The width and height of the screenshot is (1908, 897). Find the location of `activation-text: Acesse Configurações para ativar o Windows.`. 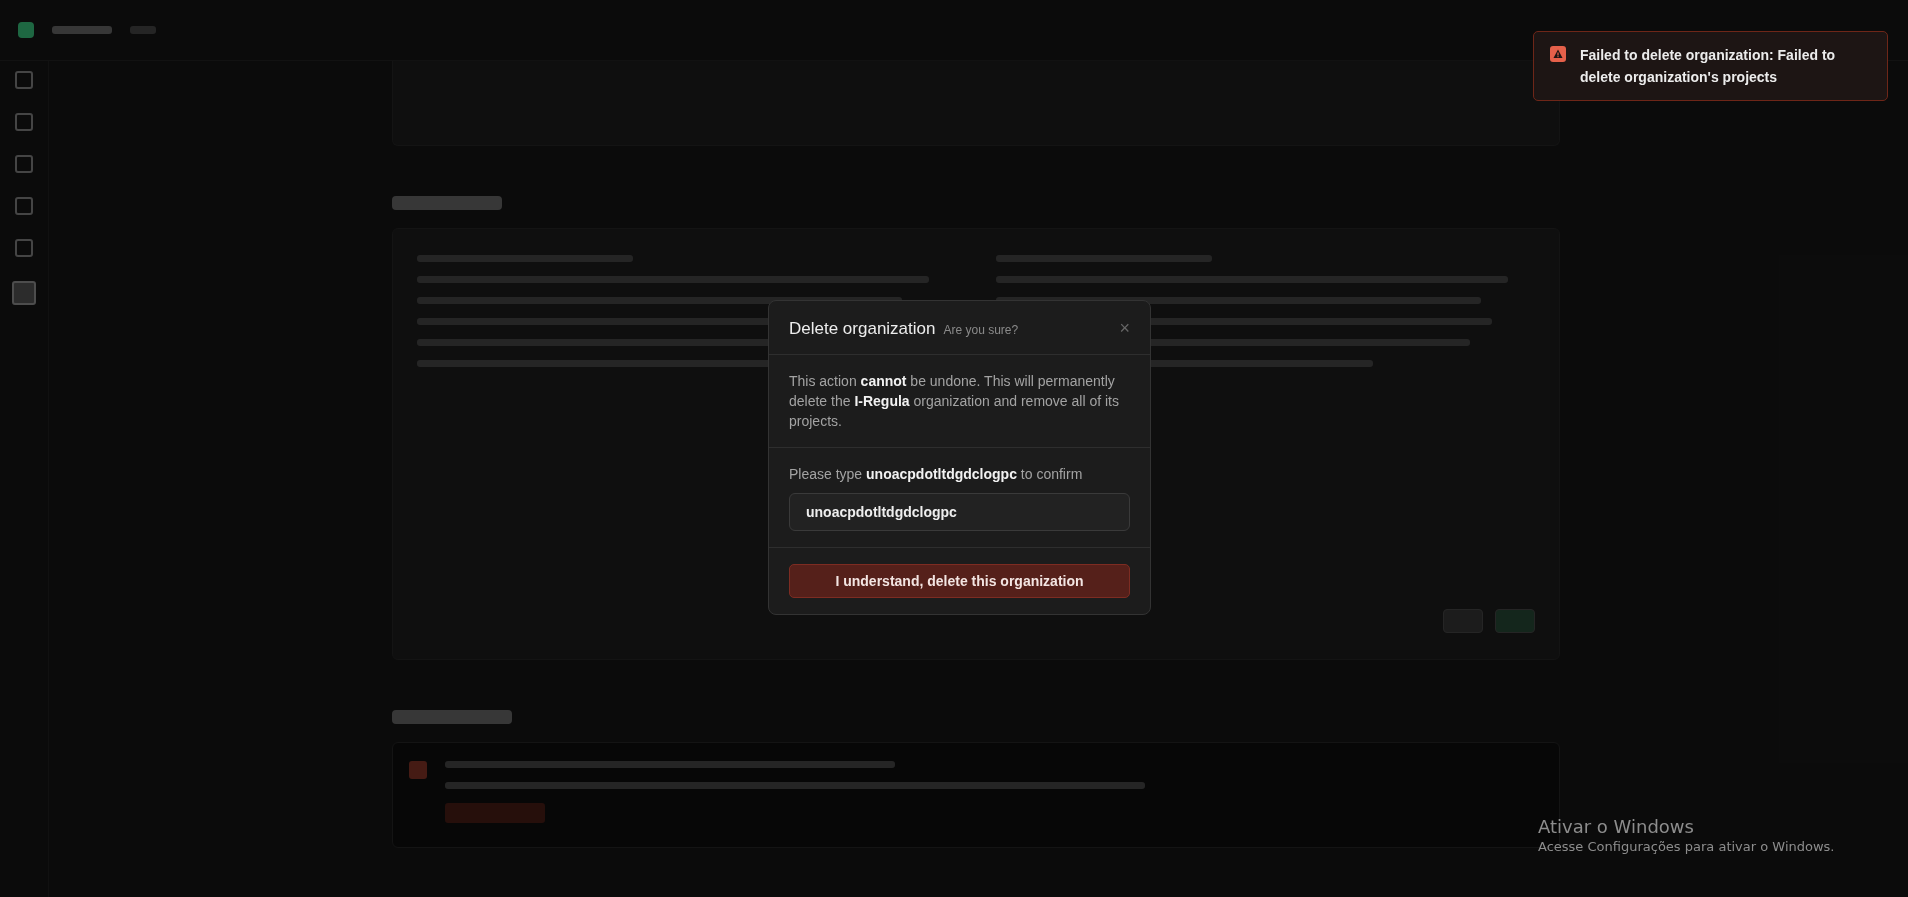

activation-text: Acesse Configurações para ativar o Windows. is located at coordinates (1686, 846).